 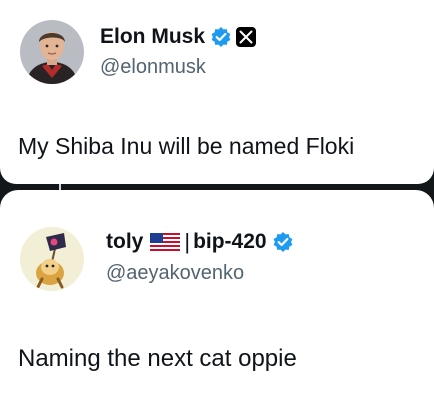 I want to click on author-name-suffix: bip-420, so click(x=230, y=242).